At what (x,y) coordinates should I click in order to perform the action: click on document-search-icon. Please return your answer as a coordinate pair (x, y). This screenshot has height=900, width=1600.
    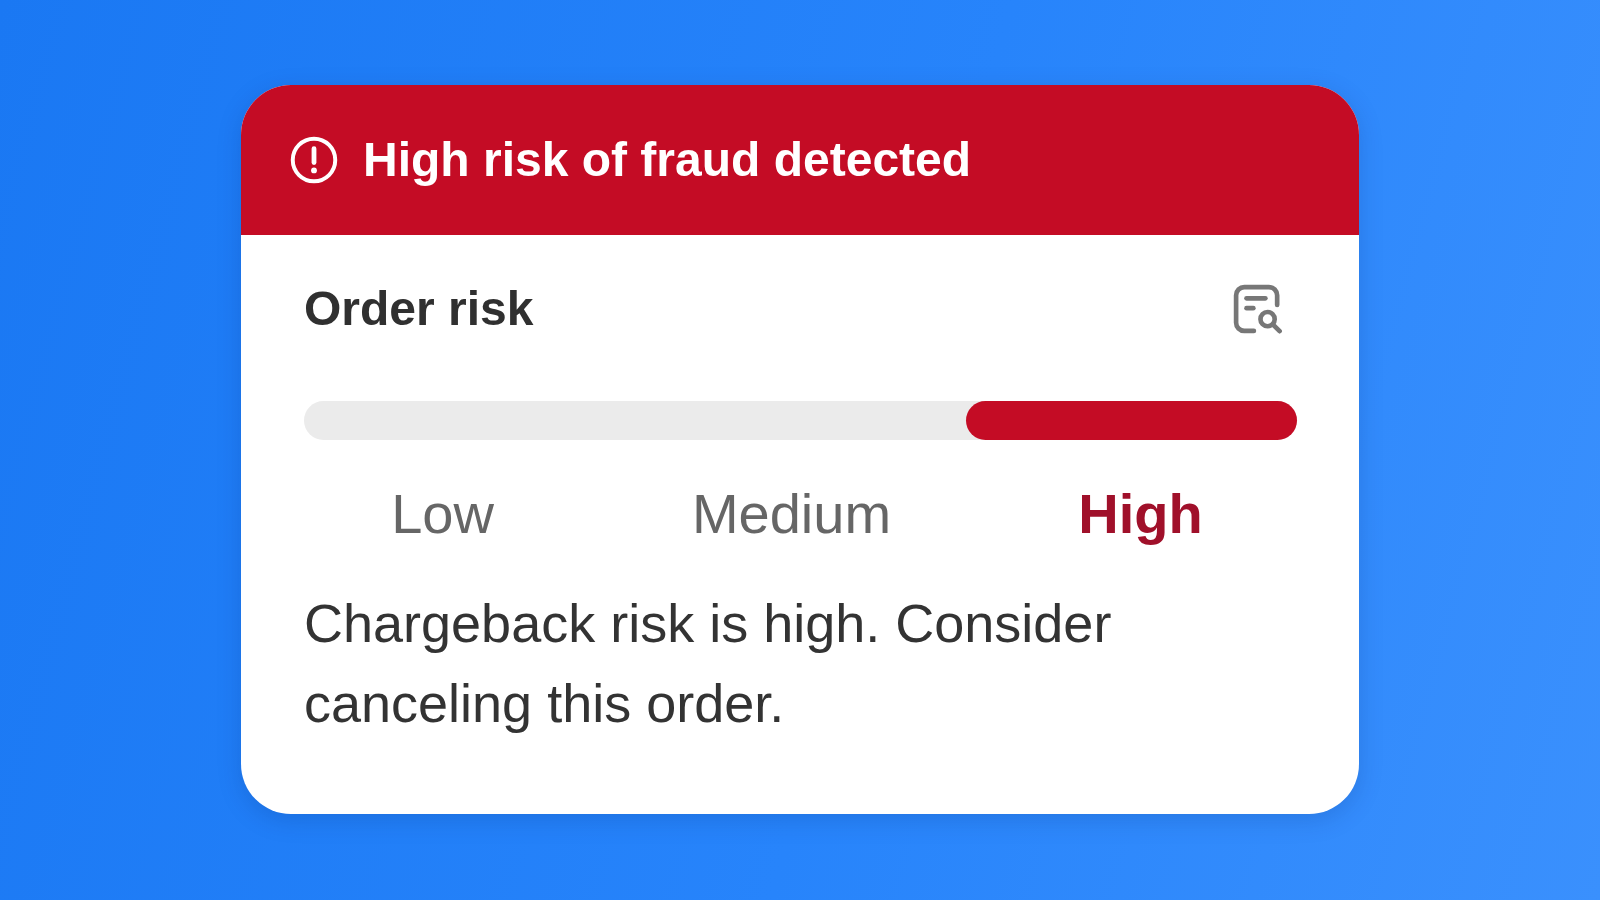
    Looking at the image, I should click on (1258, 309).